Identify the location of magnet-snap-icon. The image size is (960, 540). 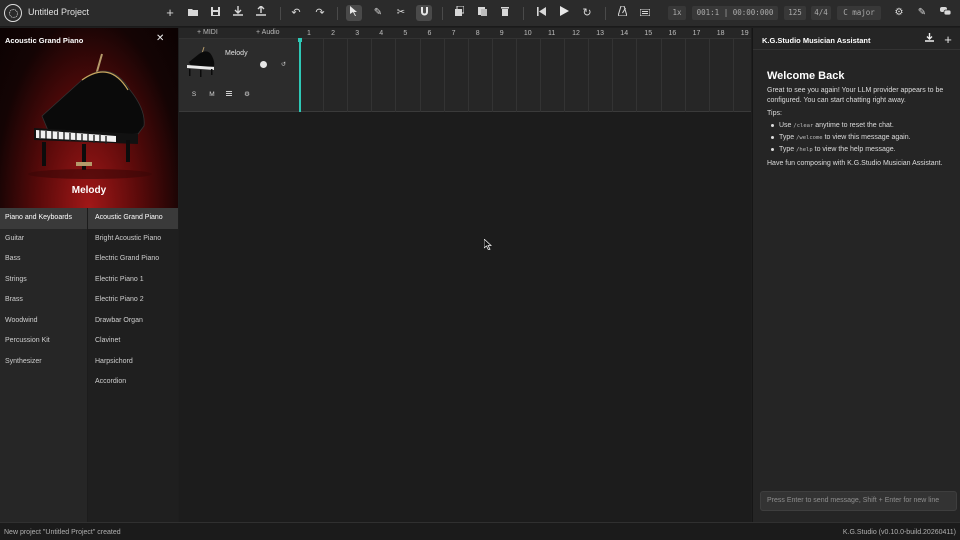
(424, 13).